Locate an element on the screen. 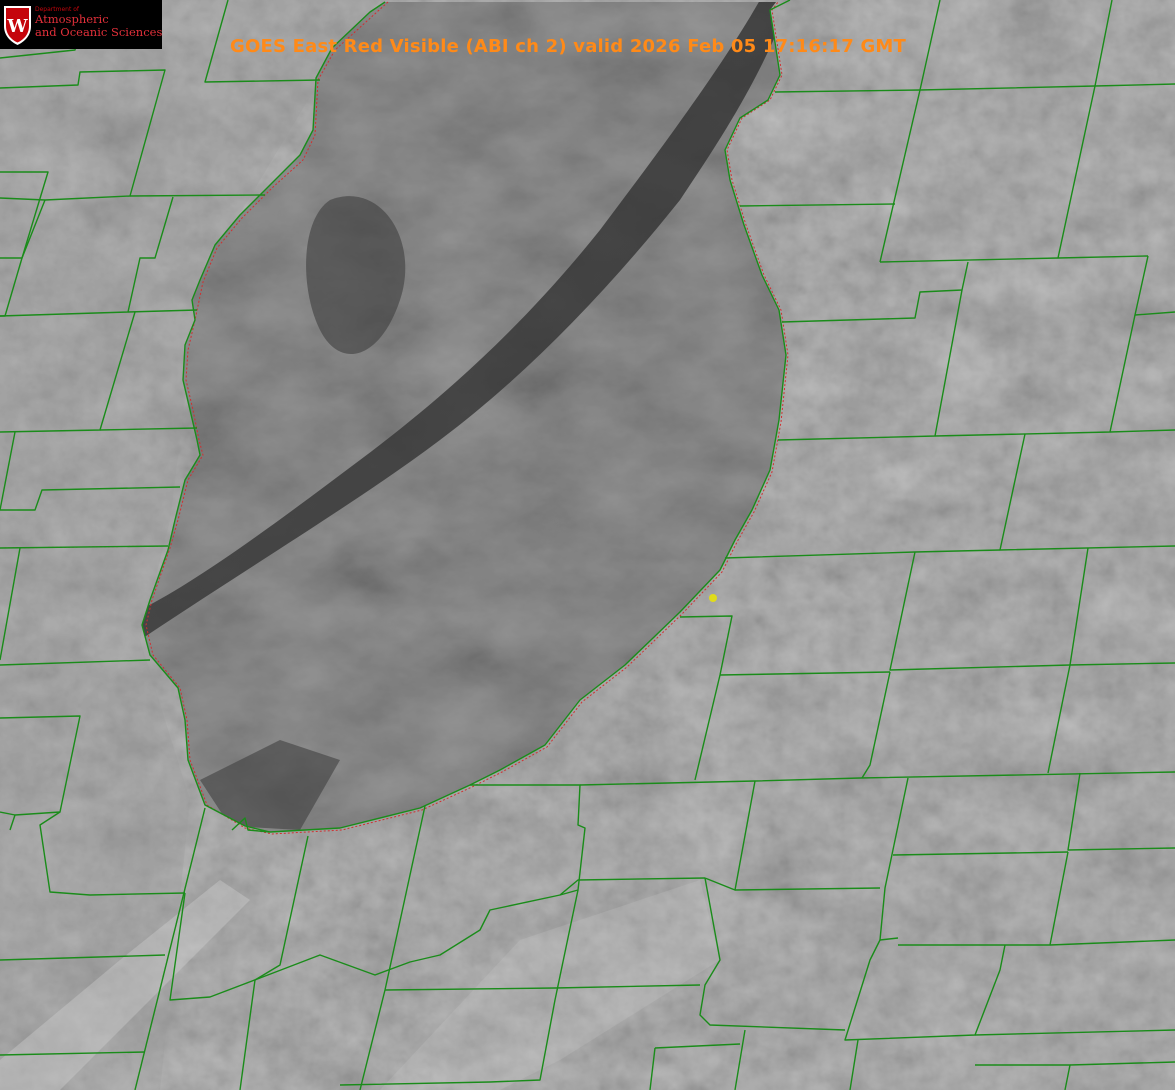 This screenshot has width=1175, height=1090. seal-letter: W is located at coordinates (17, 26).